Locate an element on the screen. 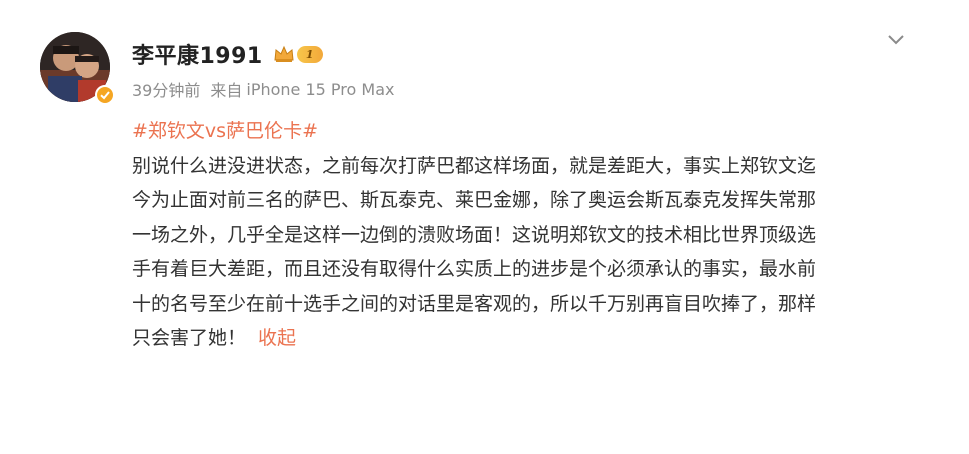 The image size is (969, 454). collapse-link: 收起 is located at coordinates (277, 338).